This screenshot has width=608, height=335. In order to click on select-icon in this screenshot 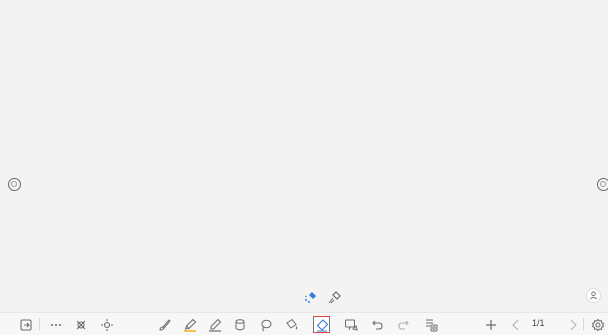, I will do `click(80, 324)`.